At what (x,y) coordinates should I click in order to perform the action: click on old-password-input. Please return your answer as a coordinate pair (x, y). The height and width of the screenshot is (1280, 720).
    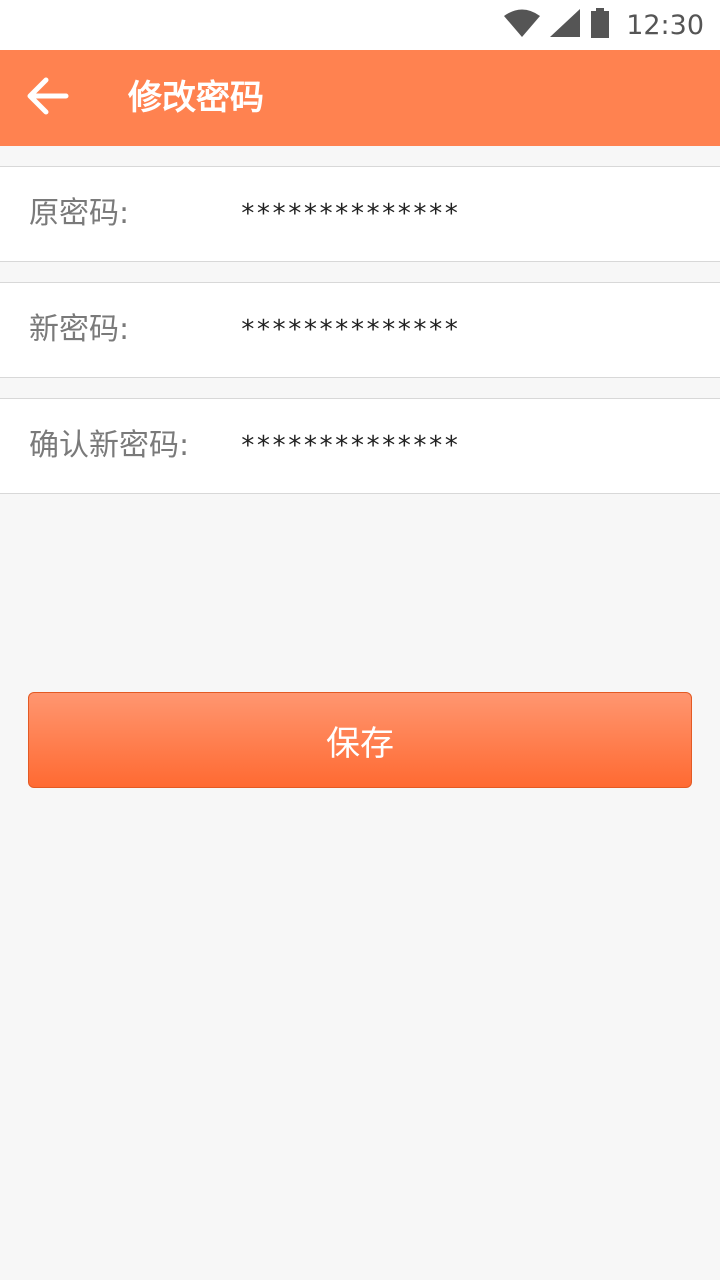
    Looking at the image, I should click on (460, 214).